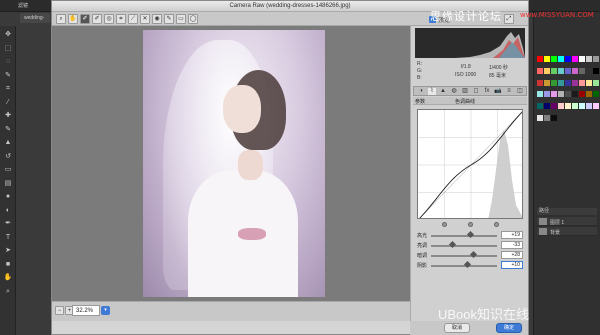 This screenshot has height=335, width=600. What do you see at coordinates (133, 19) in the screenshot?
I see `straighten-icon: ⟋` at bounding box center [133, 19].